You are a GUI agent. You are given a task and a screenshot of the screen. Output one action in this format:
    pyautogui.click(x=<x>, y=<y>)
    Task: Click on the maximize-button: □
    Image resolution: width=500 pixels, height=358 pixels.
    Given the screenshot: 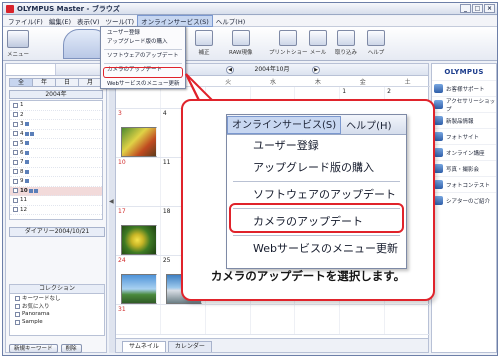 What is the action you would take?
    pyautogui.click(x=477, y=8)
    